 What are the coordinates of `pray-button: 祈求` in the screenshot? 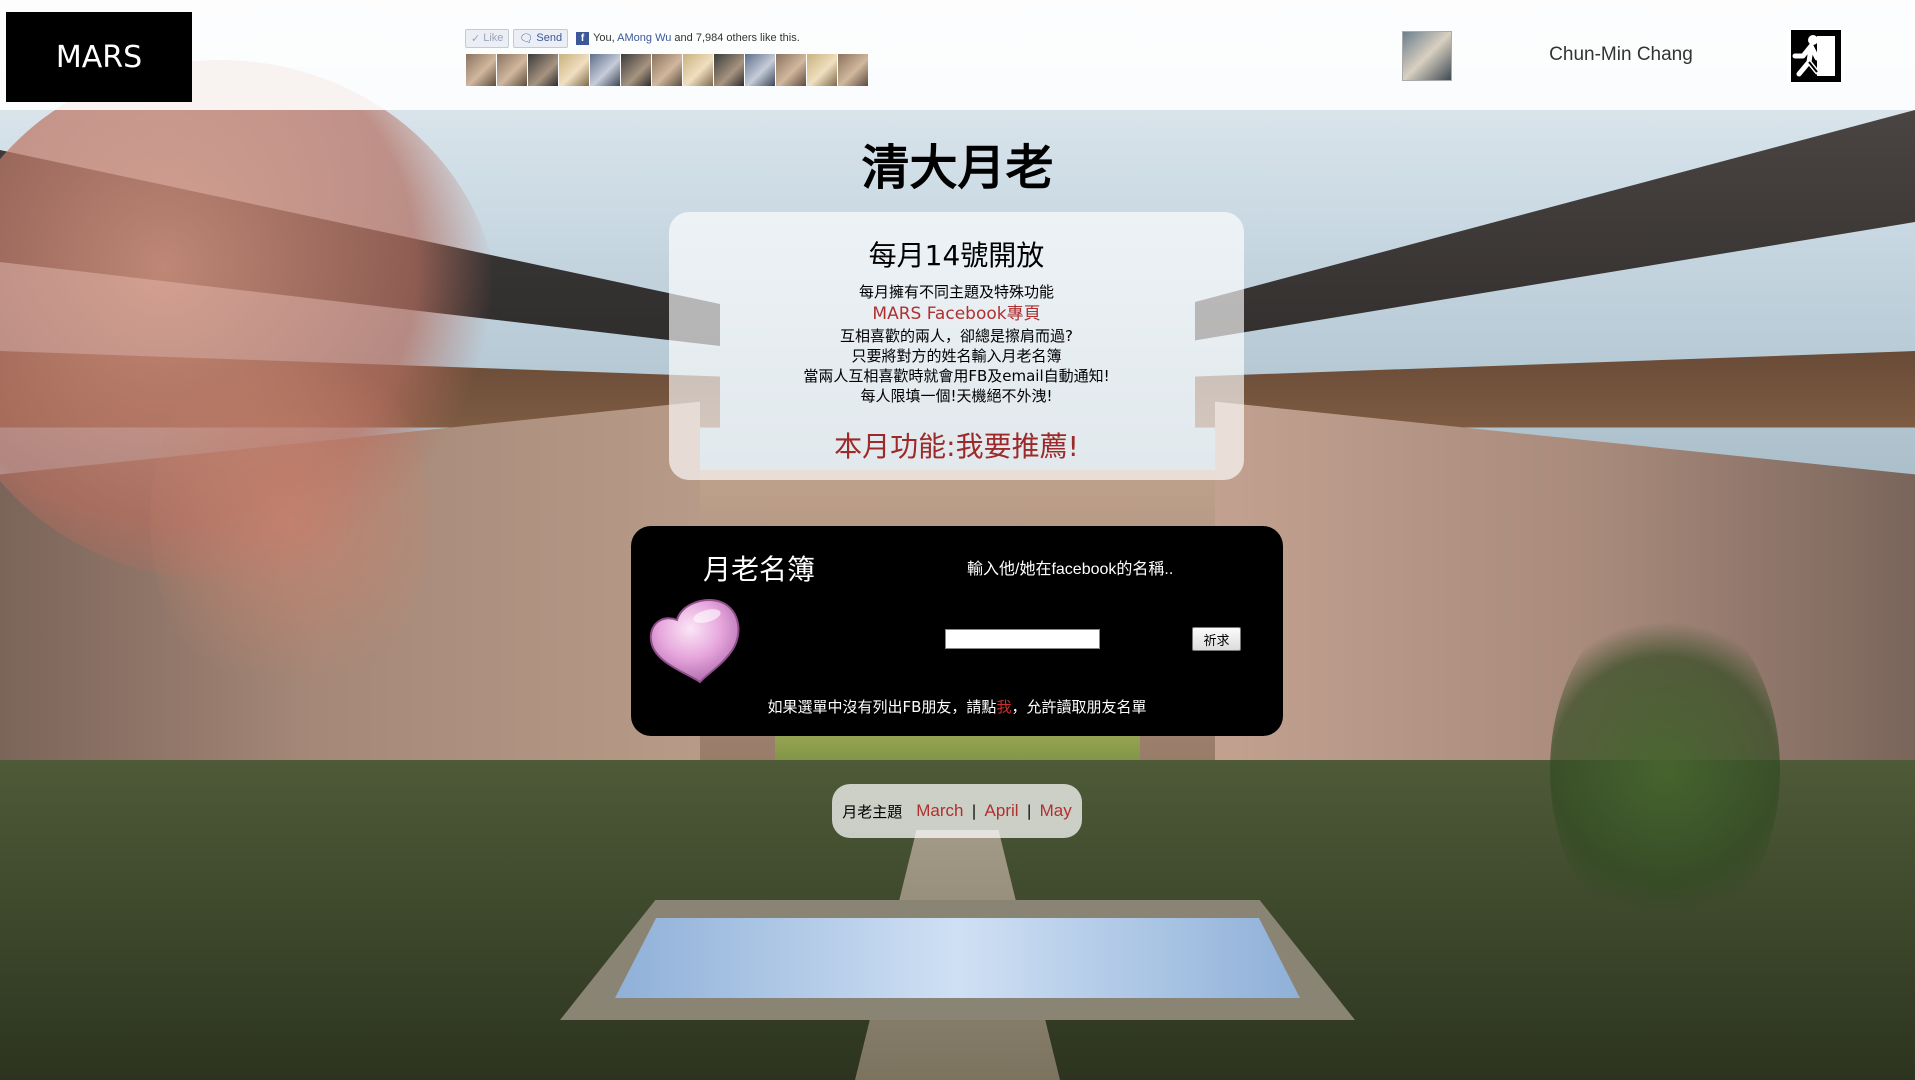 It's located at (1216, 639).